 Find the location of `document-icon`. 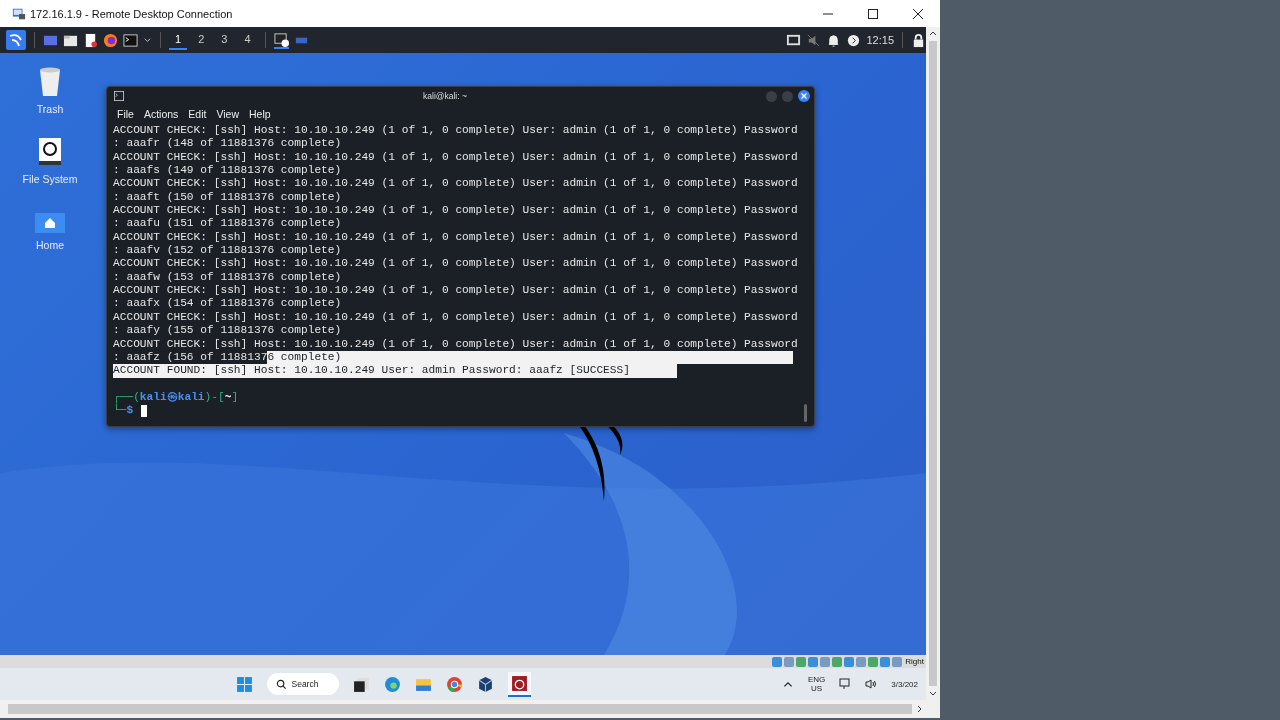

document-icon is located at coordinates (90, 40).